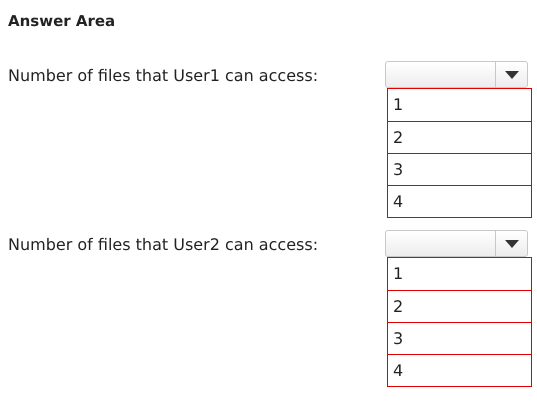 This screenshot has width=537, height=401. What do you see at coordinates (62, 21) in the screenshot?
I see `answer-area-title: Answer Area` at bounding box center [62, 21].